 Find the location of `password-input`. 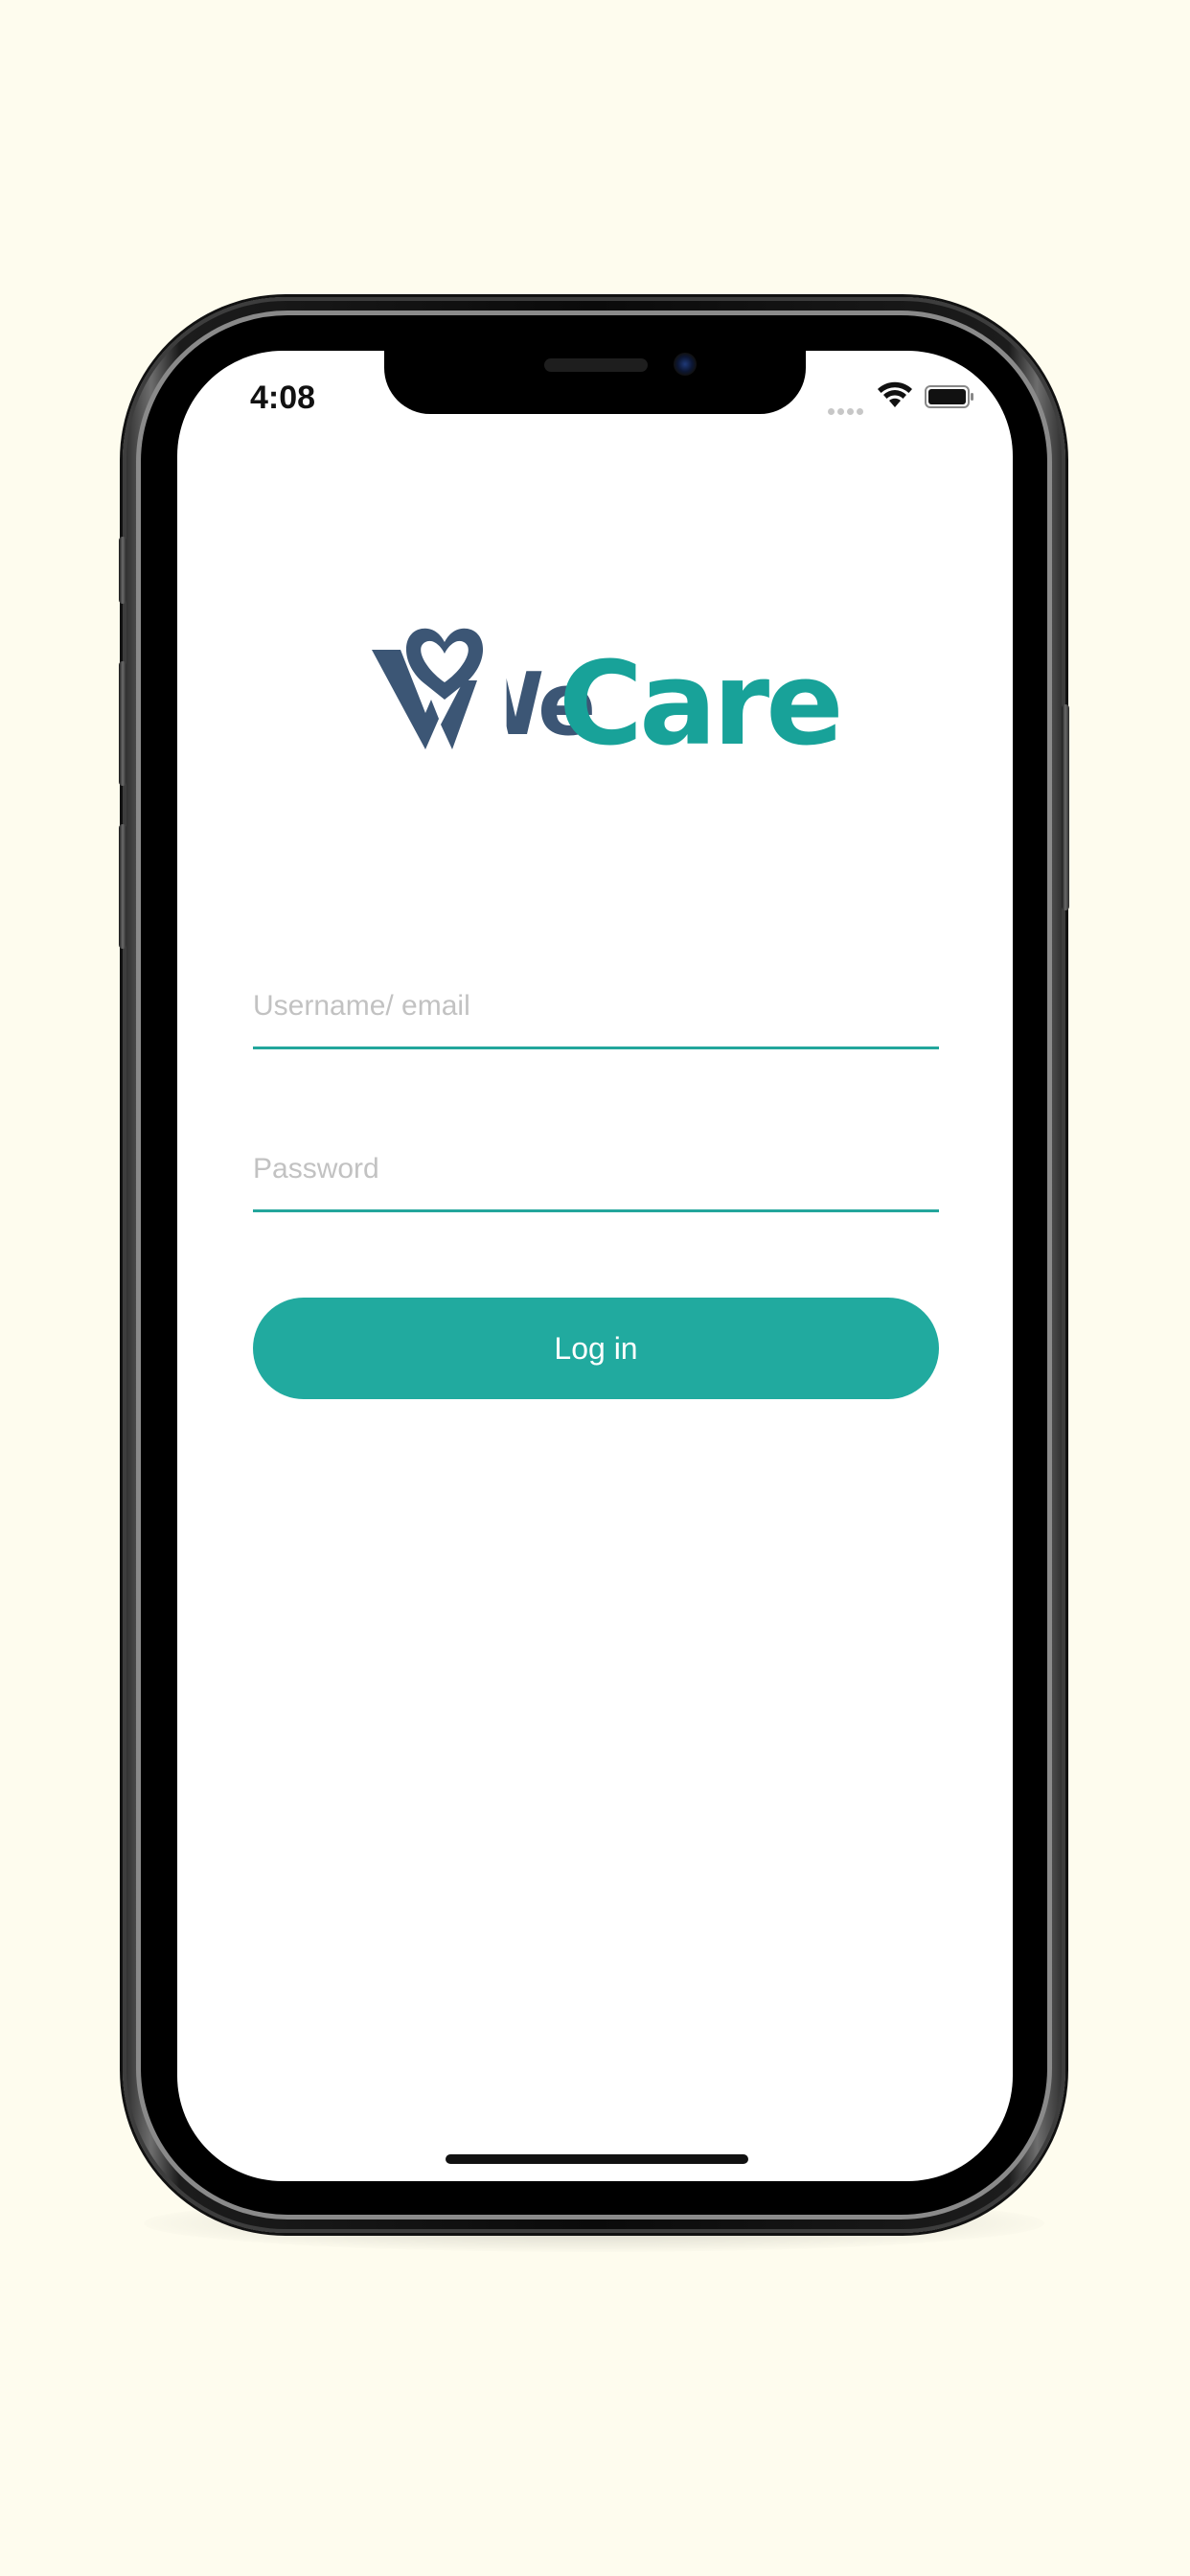

password-input is located at coordinates (596, 1169).